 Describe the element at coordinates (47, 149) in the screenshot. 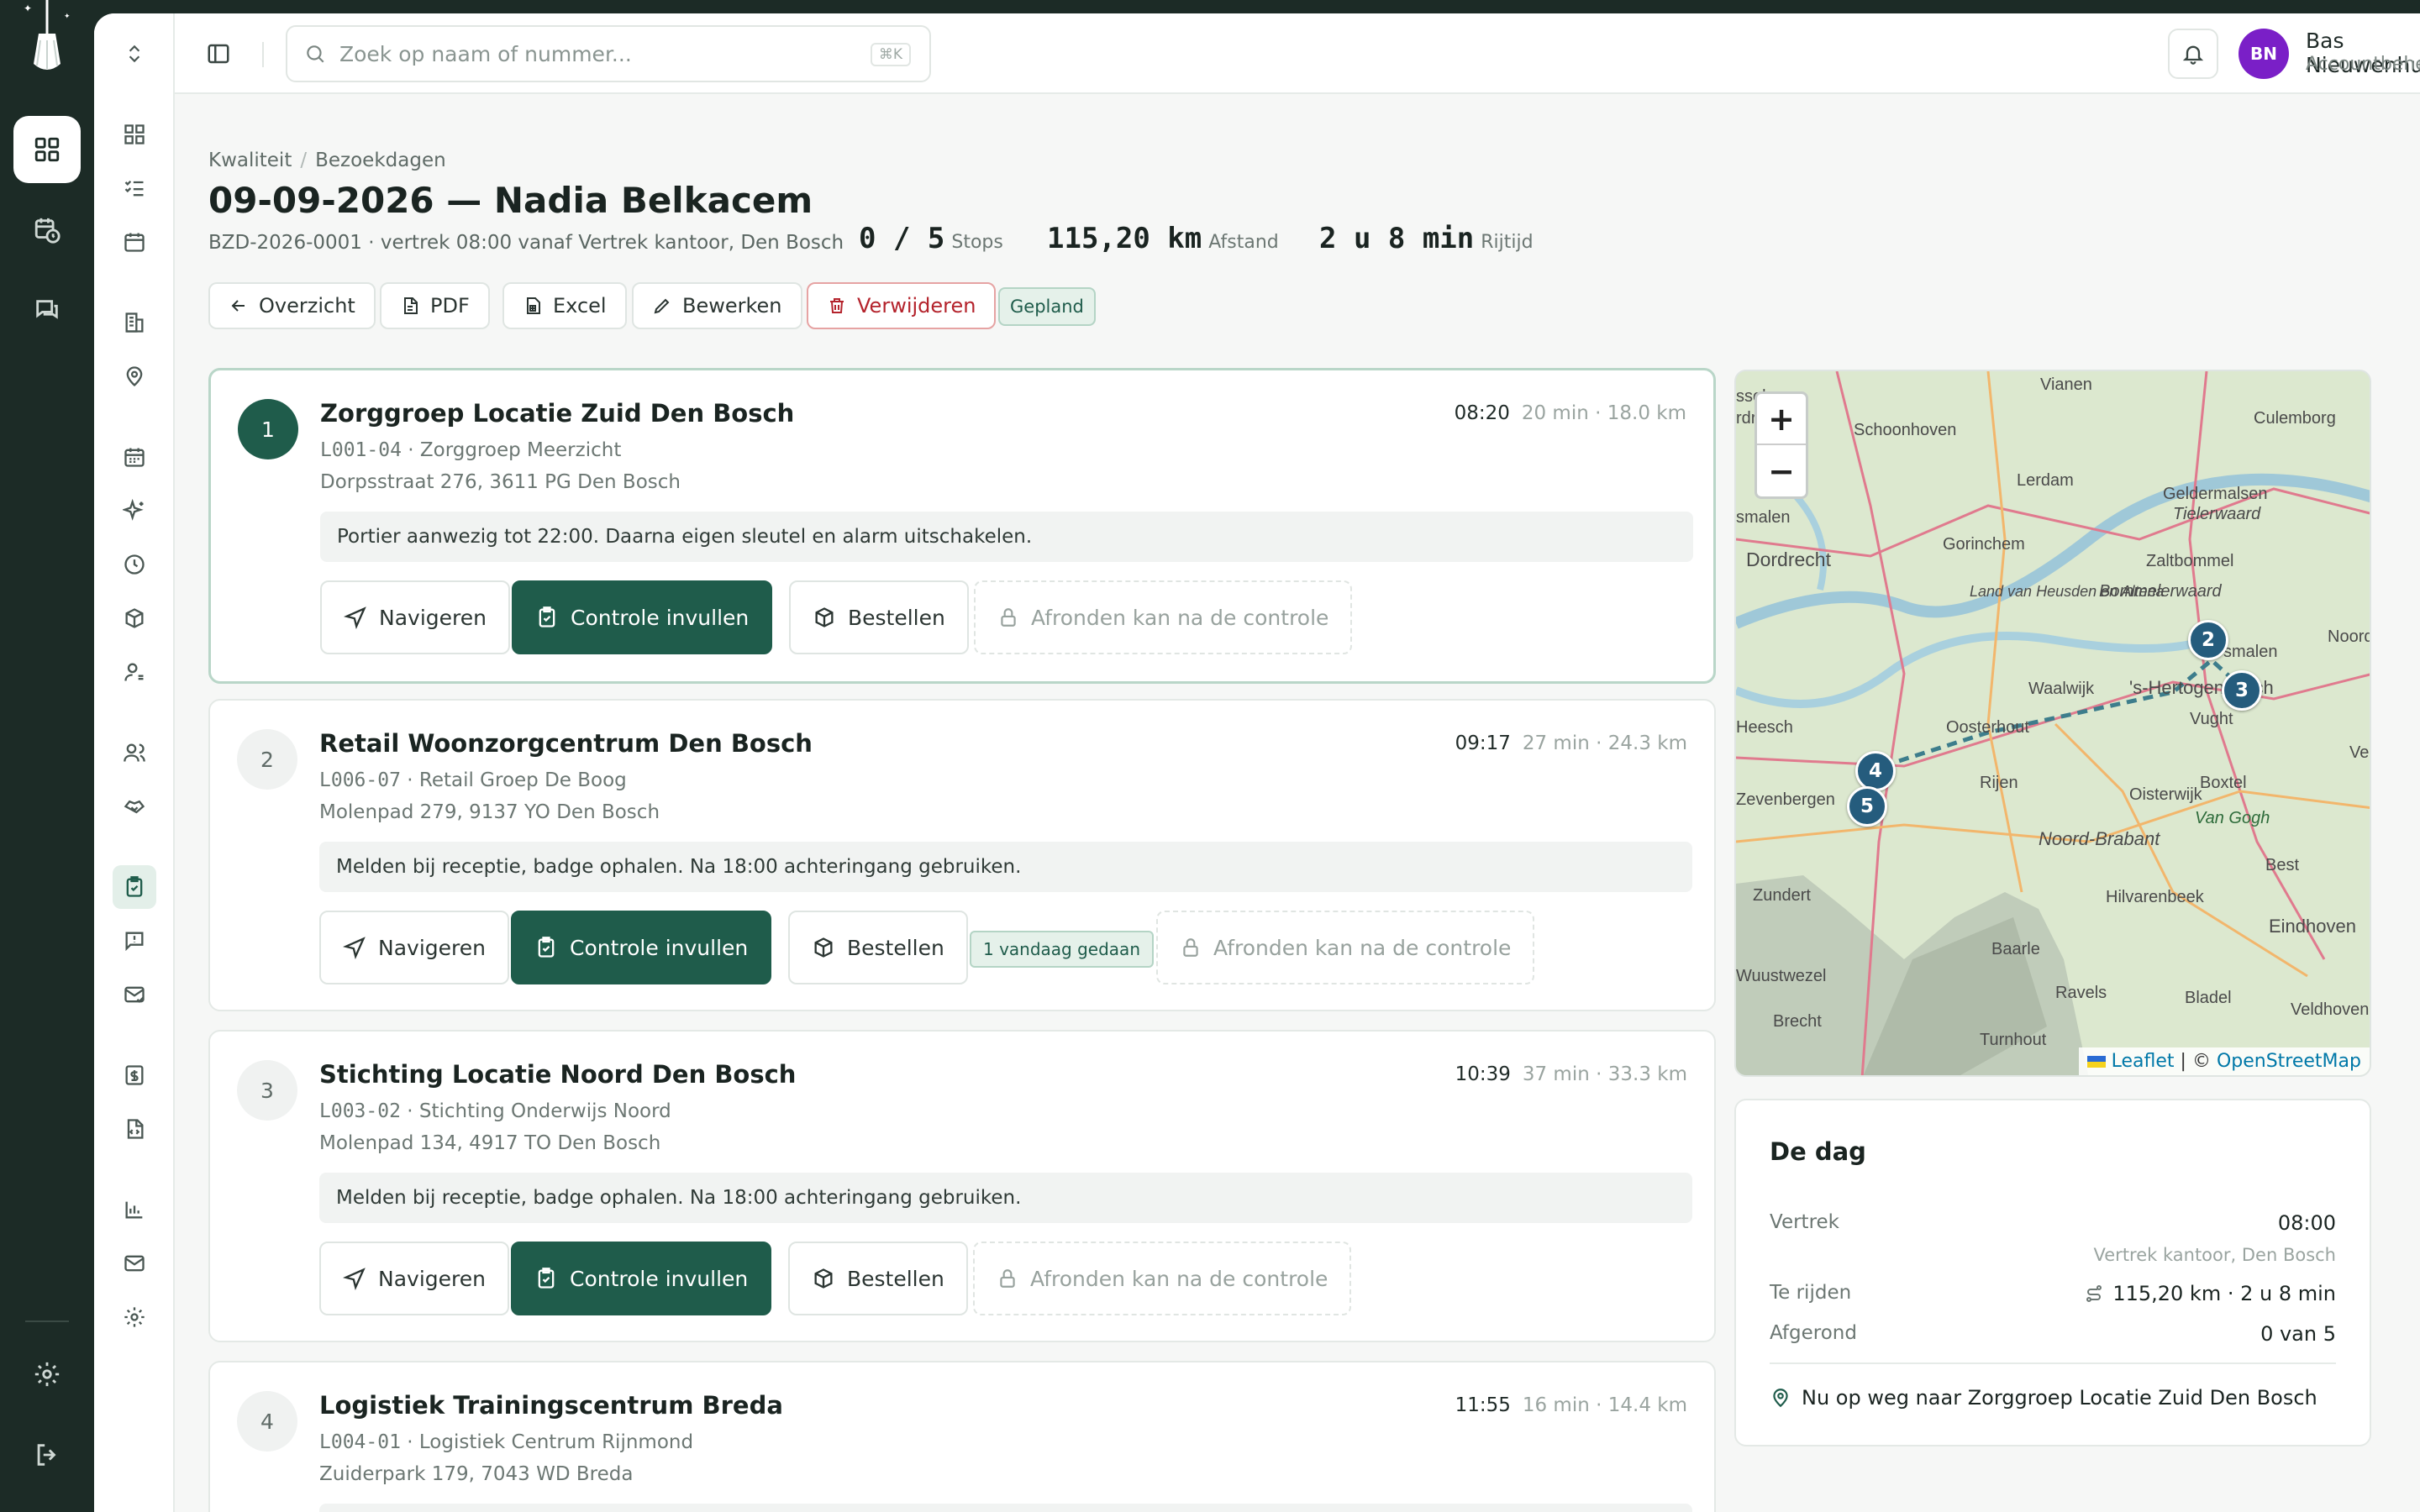

I see `dashboard-icon` at that location.